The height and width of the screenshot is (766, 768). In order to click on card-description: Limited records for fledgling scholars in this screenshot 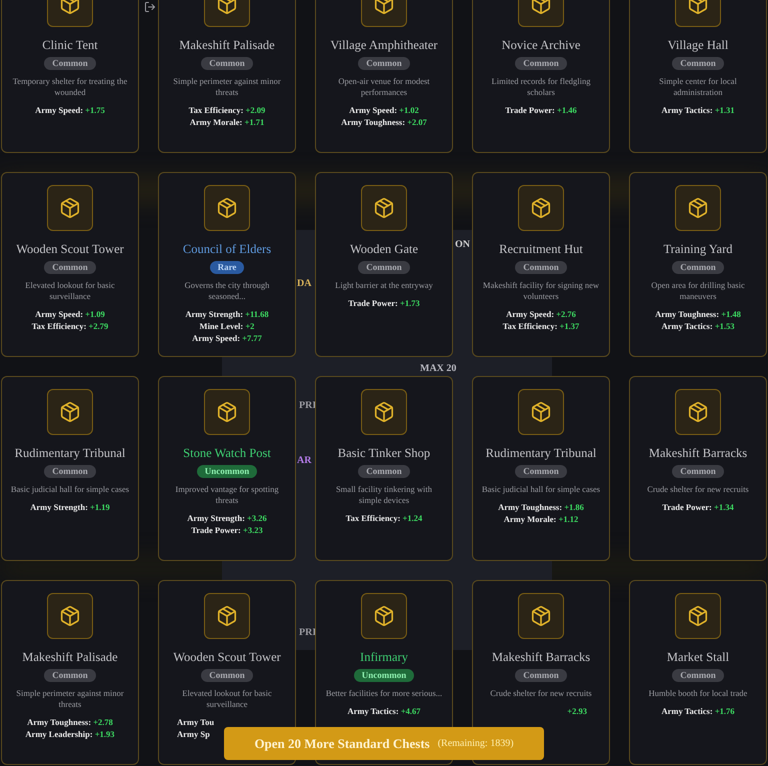, I will do `click(541, 87)`.